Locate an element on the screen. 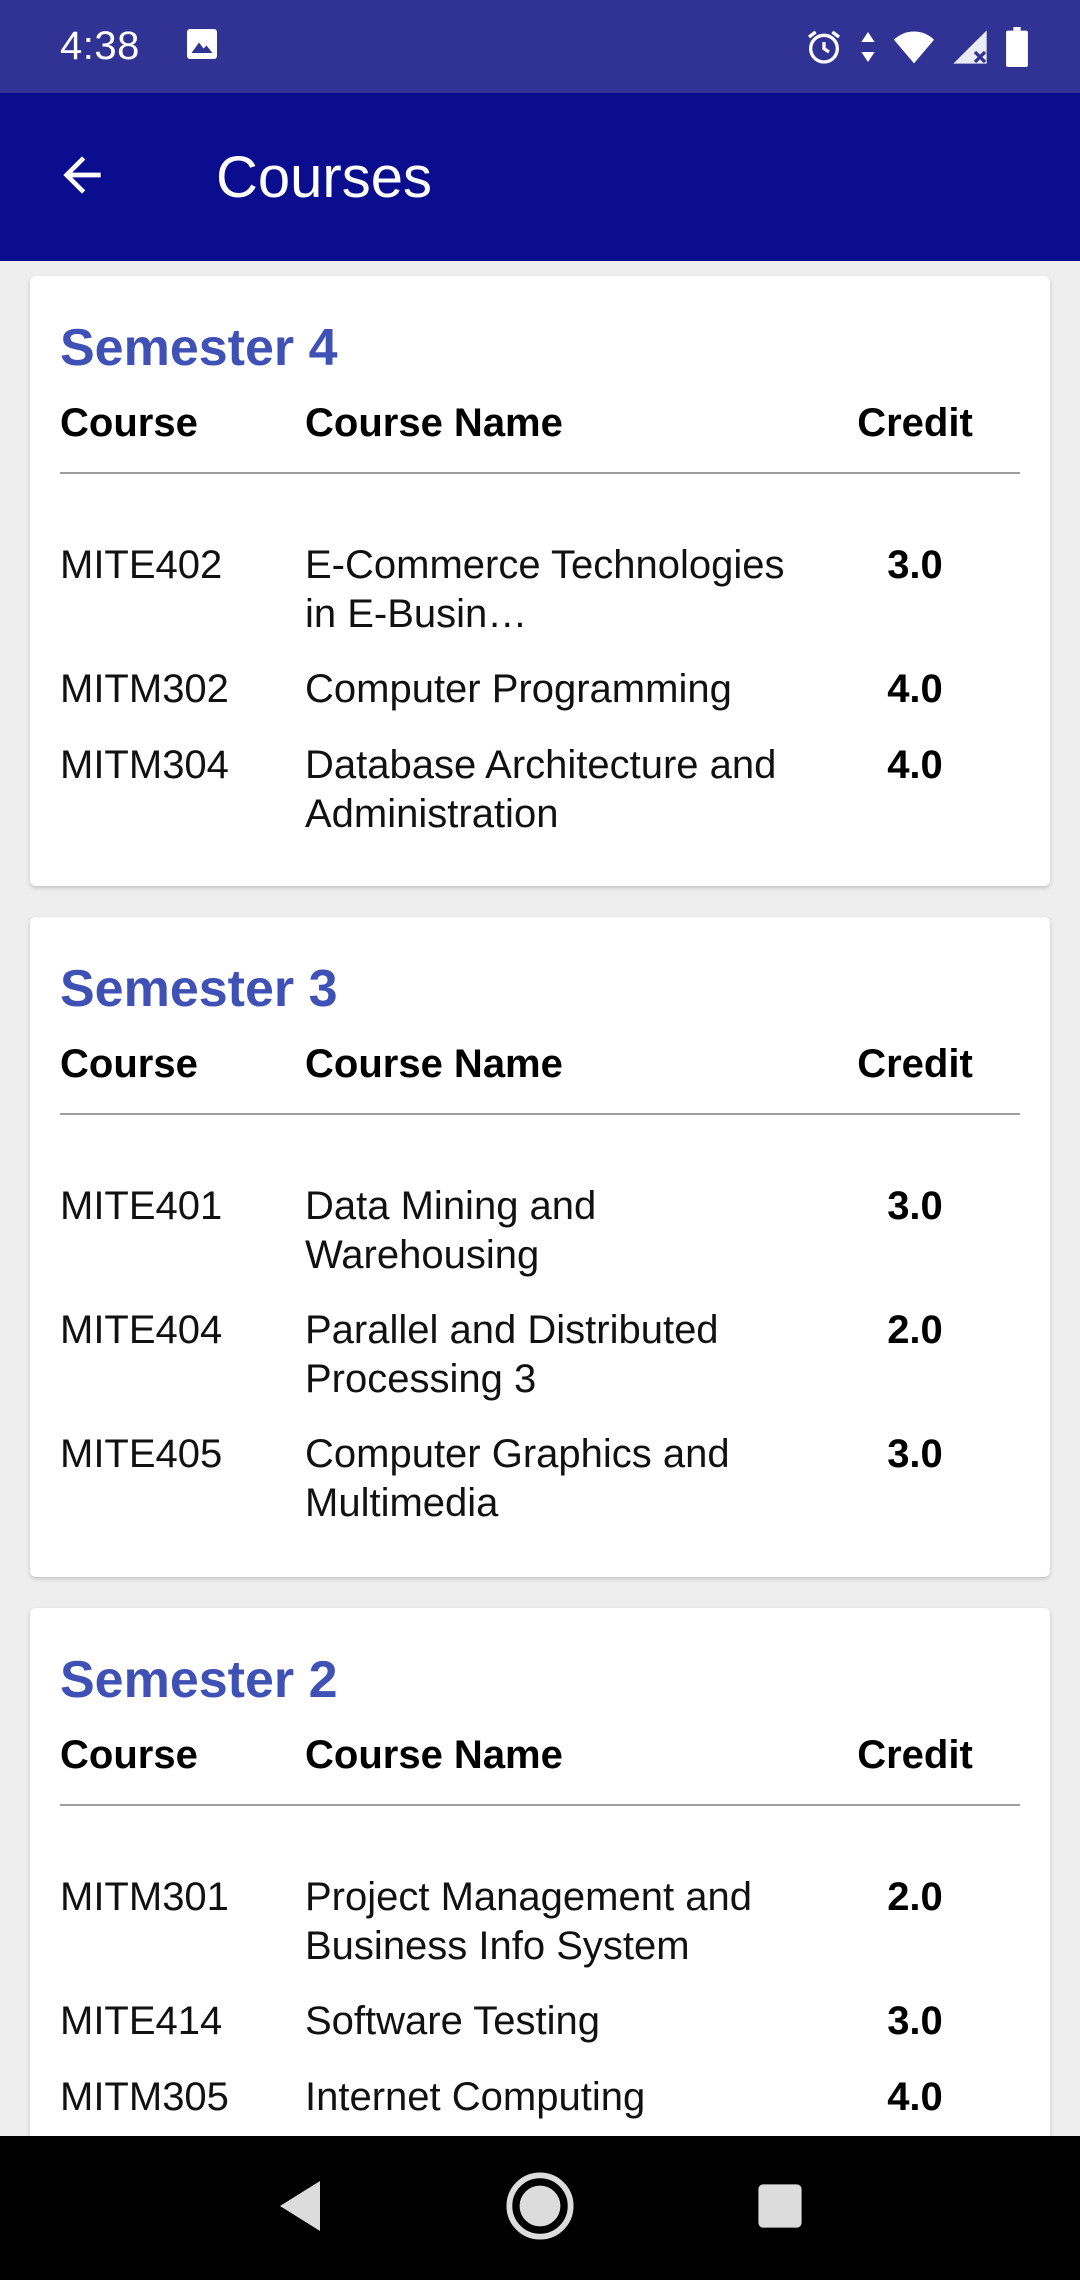  nav-back-button is located at coordinates (300, 2208).